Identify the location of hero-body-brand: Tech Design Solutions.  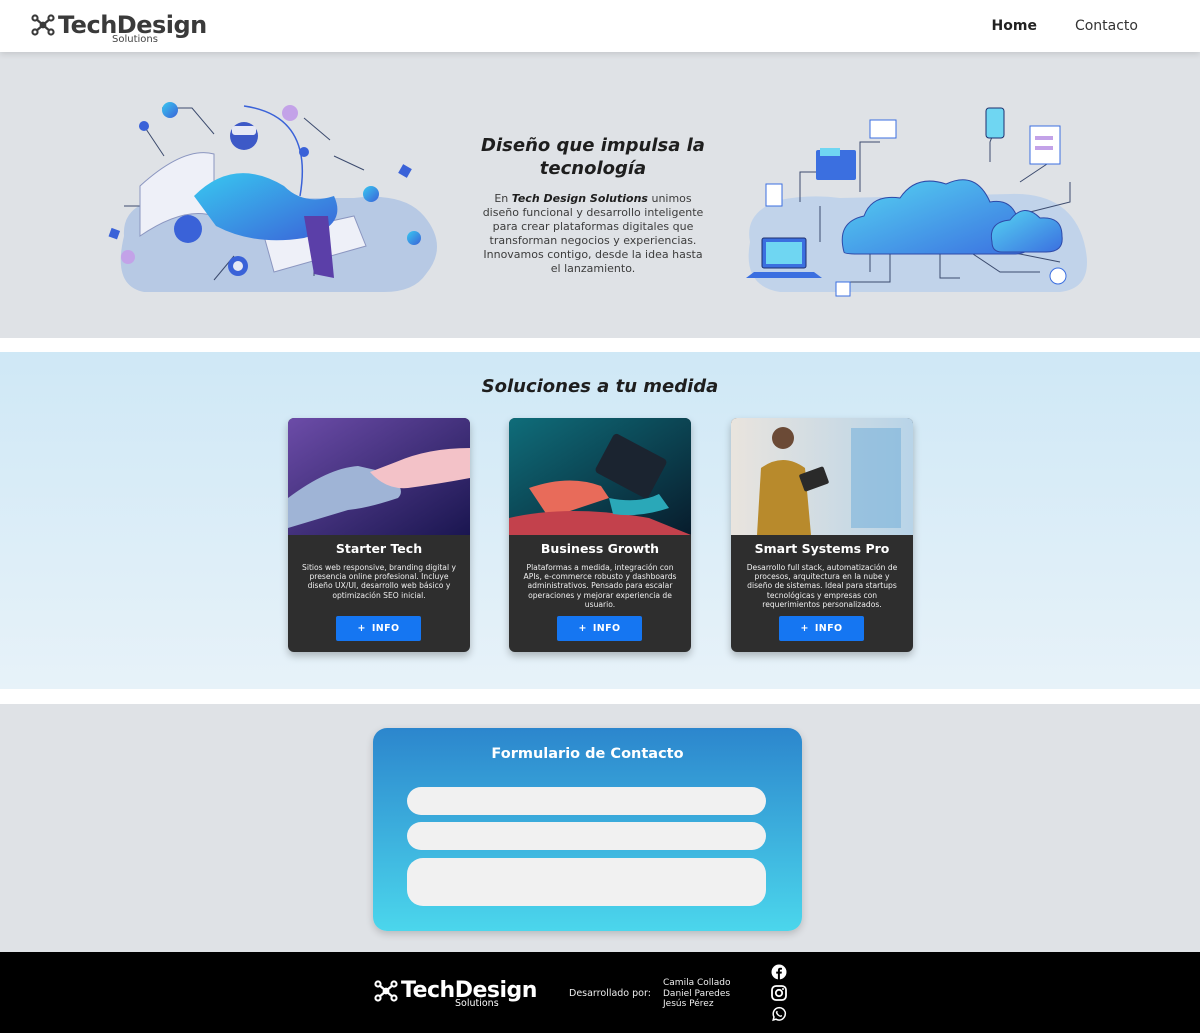
(579, 198).